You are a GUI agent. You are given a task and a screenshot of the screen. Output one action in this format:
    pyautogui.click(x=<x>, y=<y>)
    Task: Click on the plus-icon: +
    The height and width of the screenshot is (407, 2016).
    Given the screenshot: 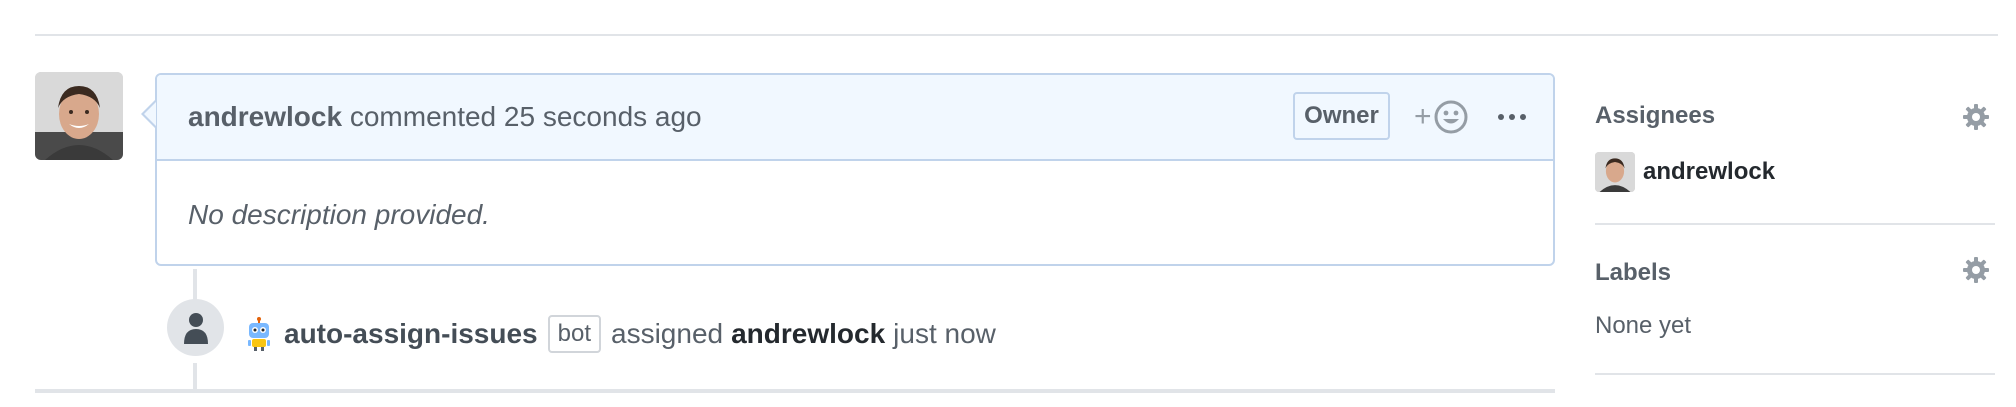 What is the action you would take?
    pyautogui.click(x=1423, y=116)
    